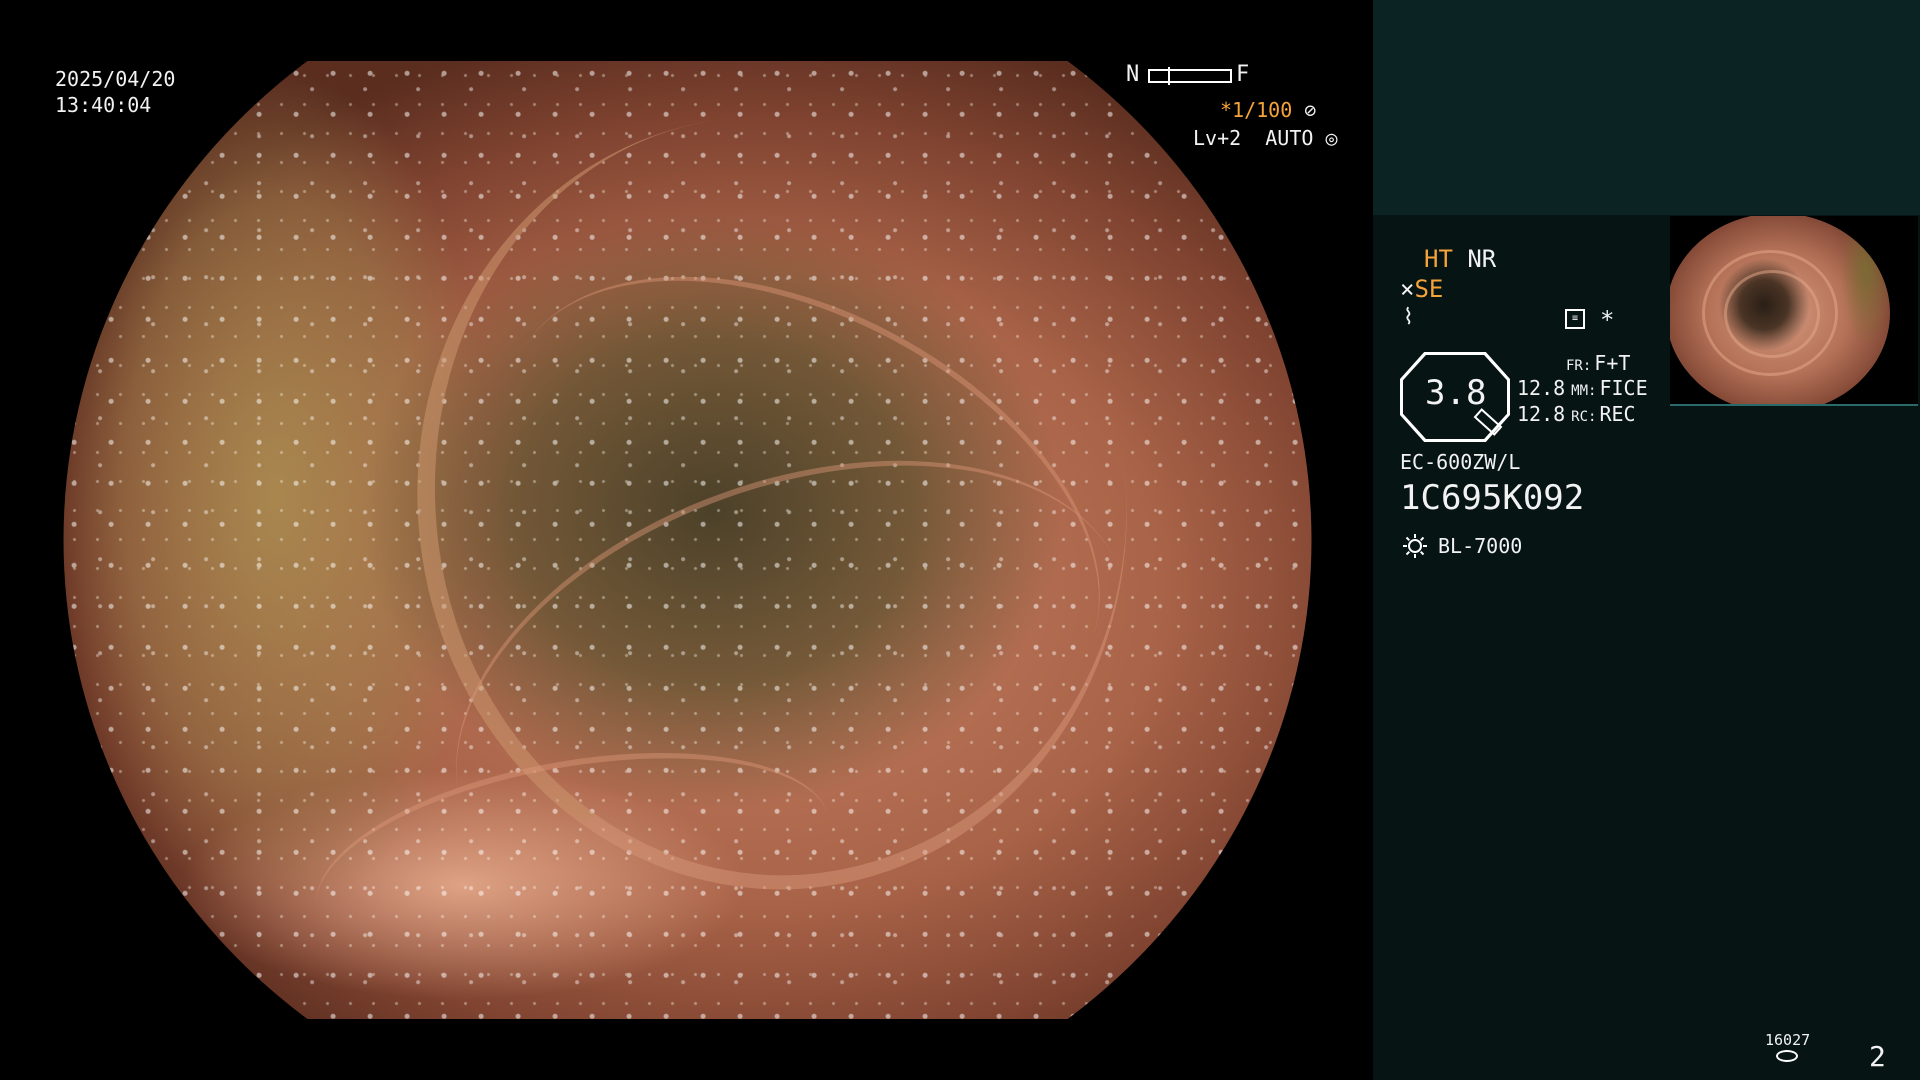  Describe the element at coordinates (1456, 393) in the screenshot. I see `zoom-value: 3.8` at that location.